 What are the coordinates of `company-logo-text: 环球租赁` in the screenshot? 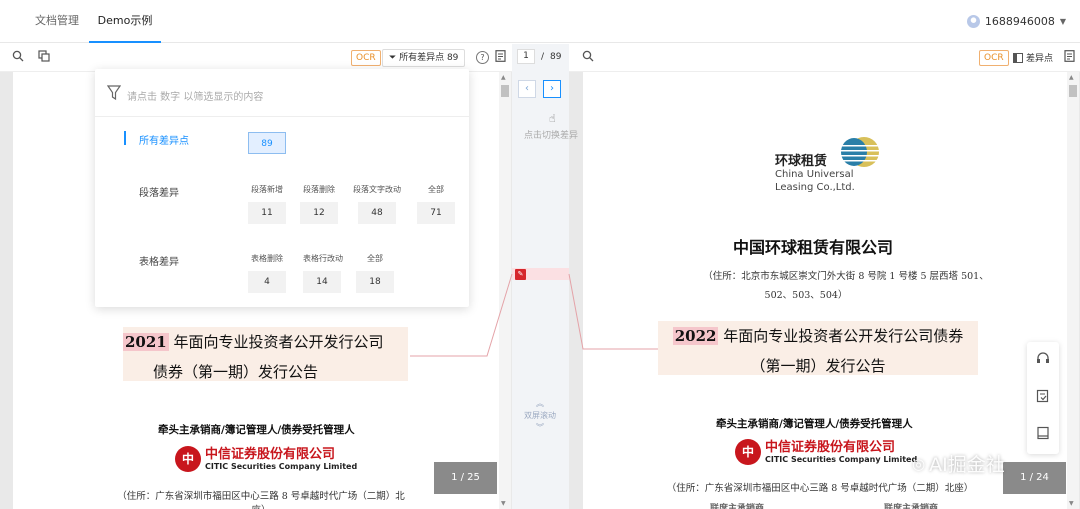 It's located at (801, 161).